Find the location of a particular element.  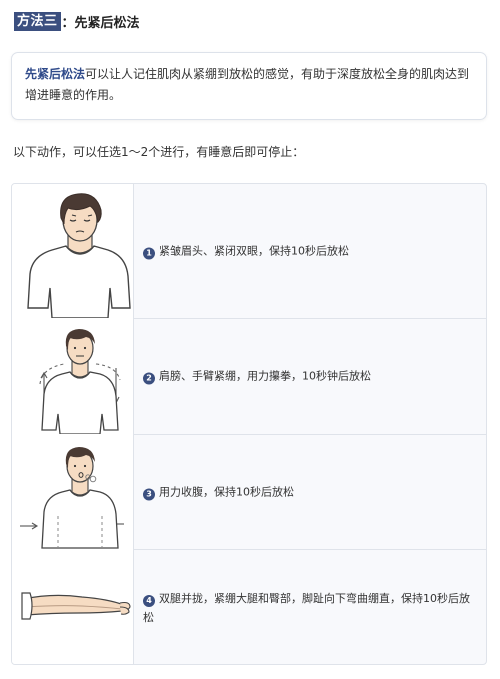

abdomen-tension-illustration is located at coordinates (73, 491).